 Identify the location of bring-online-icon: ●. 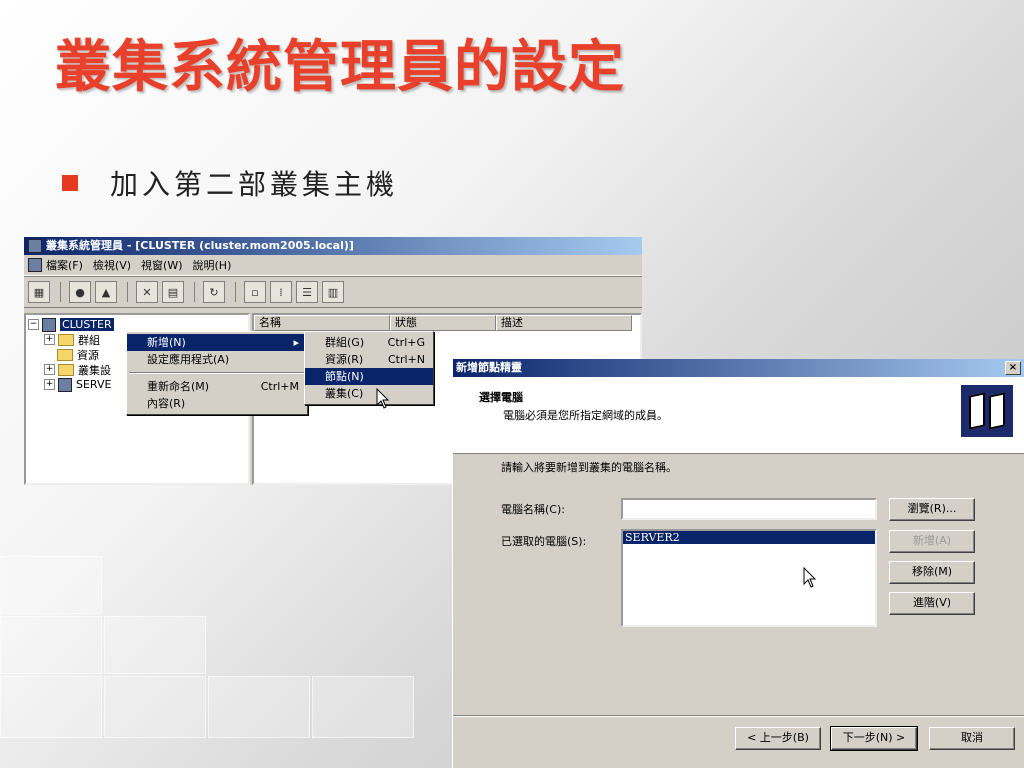
(80, 292).